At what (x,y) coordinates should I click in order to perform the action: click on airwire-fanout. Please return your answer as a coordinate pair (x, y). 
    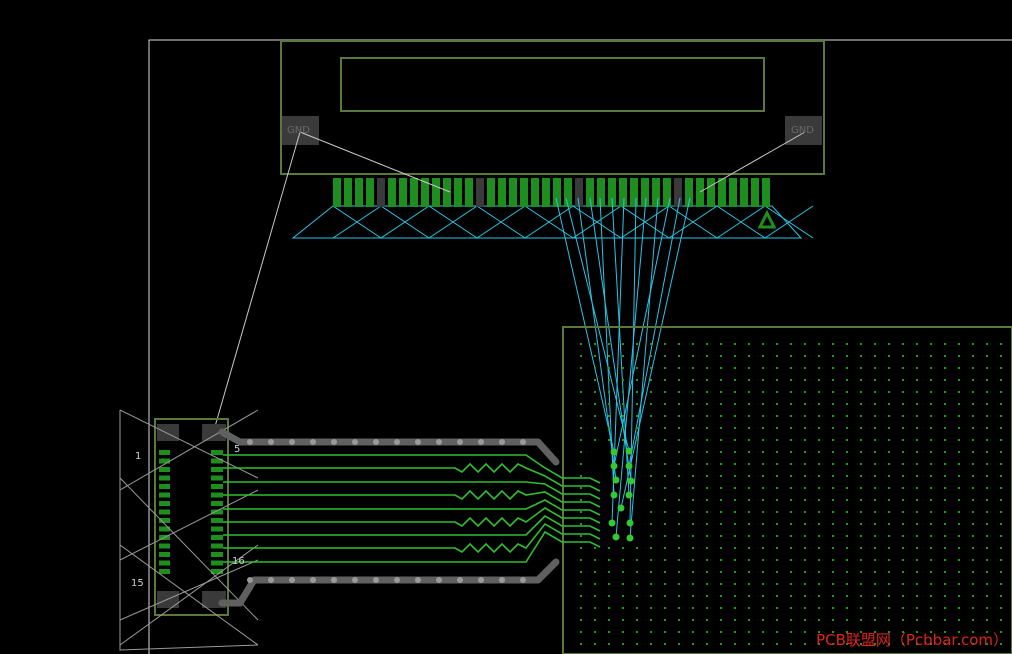
    Looking at the image, I should click on (585, 325).